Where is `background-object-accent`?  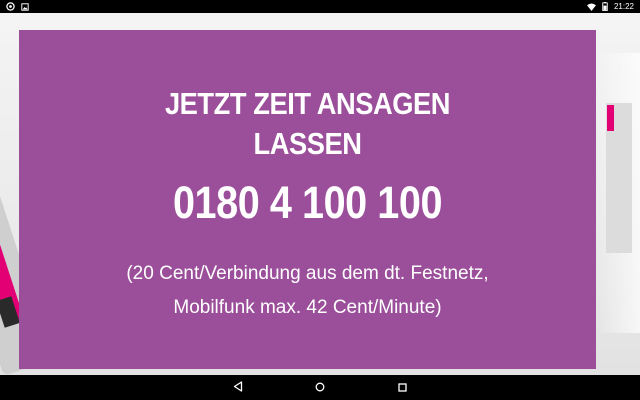
background-object-accent is located at coordinates (610, 118).